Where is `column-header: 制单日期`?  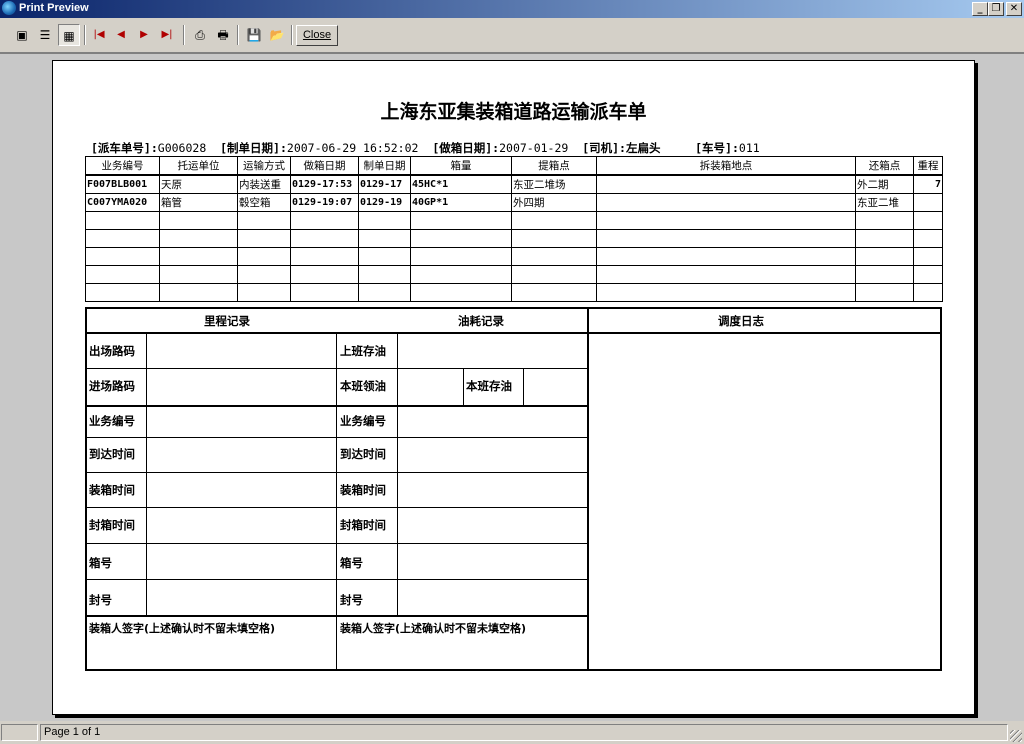 column-header: 制单日期 is located at coordinates (384, 166).